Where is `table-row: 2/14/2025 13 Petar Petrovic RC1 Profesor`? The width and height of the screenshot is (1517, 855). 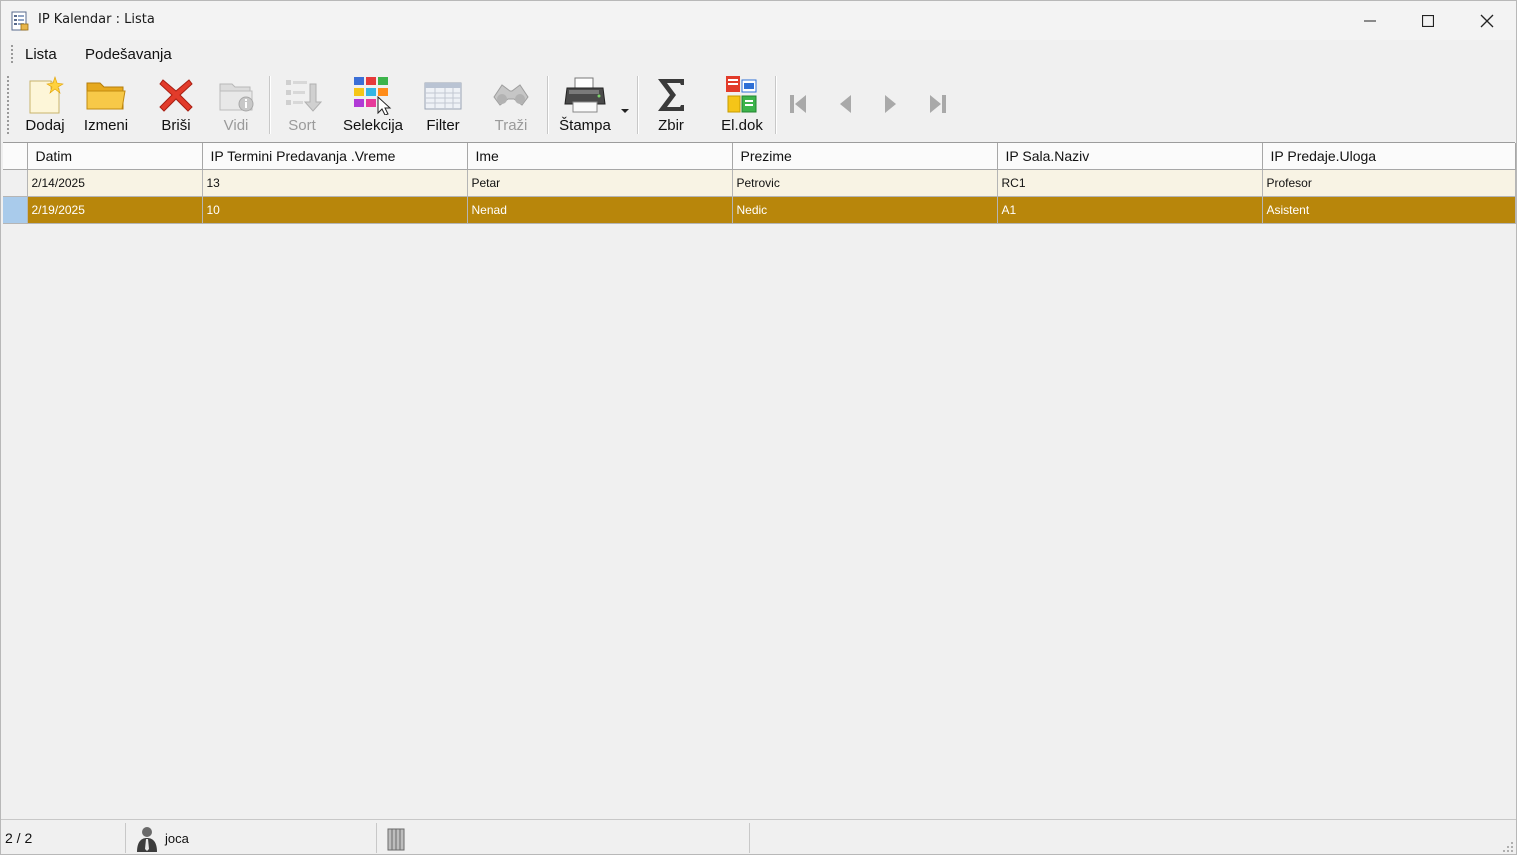
table-row: 2/14/2025 13 Petar Petrovic RC1 Profesor is located at coordinates (759, 183).